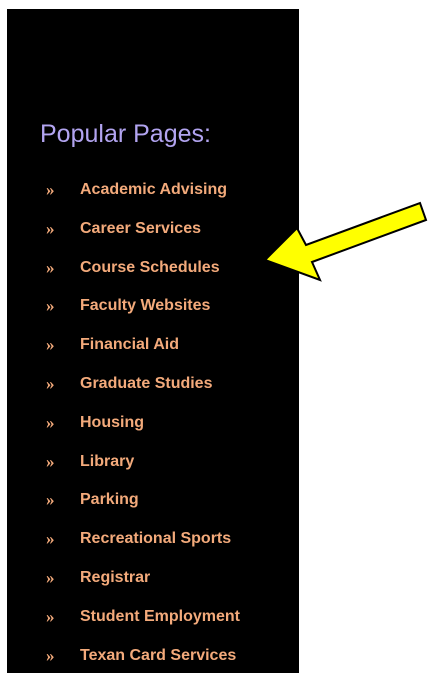  What do you see at coordinates (125, 134) in the screenshot?
I see `popular-pages-title: Popular Pages:` at bounding box center [125, 134].